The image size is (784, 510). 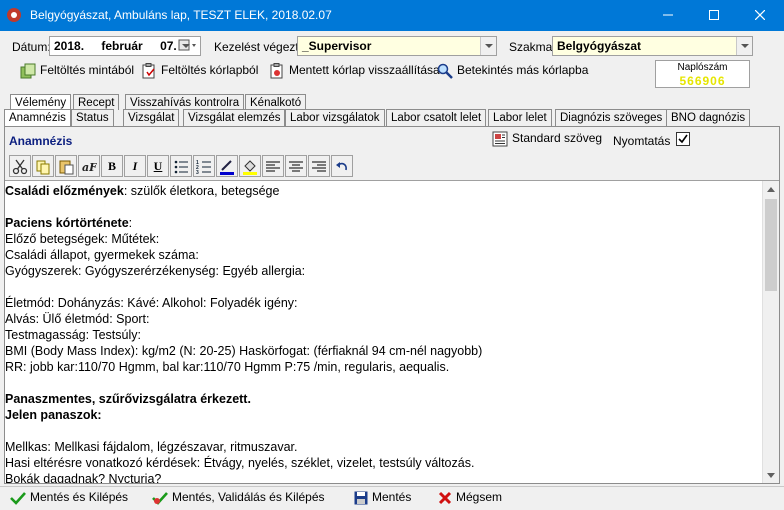 What do you see at coordinates (112, 166) in the screenshot?
I see `bold-button: B` at bounding box center [112, 166].